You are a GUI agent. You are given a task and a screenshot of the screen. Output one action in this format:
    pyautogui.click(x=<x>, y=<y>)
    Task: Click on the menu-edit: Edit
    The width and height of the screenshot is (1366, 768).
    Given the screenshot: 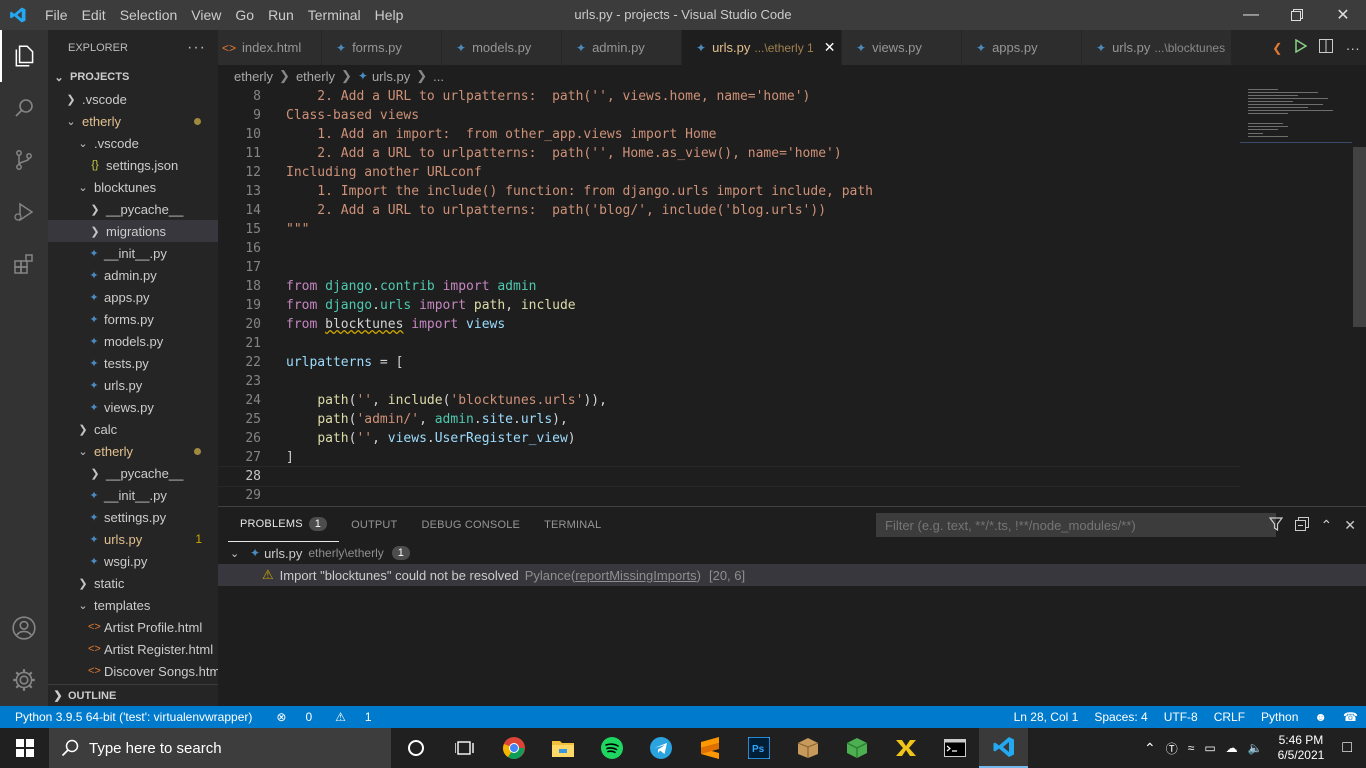 What is the action you would take?
    pyautogui.click(x=94, y=15)
    